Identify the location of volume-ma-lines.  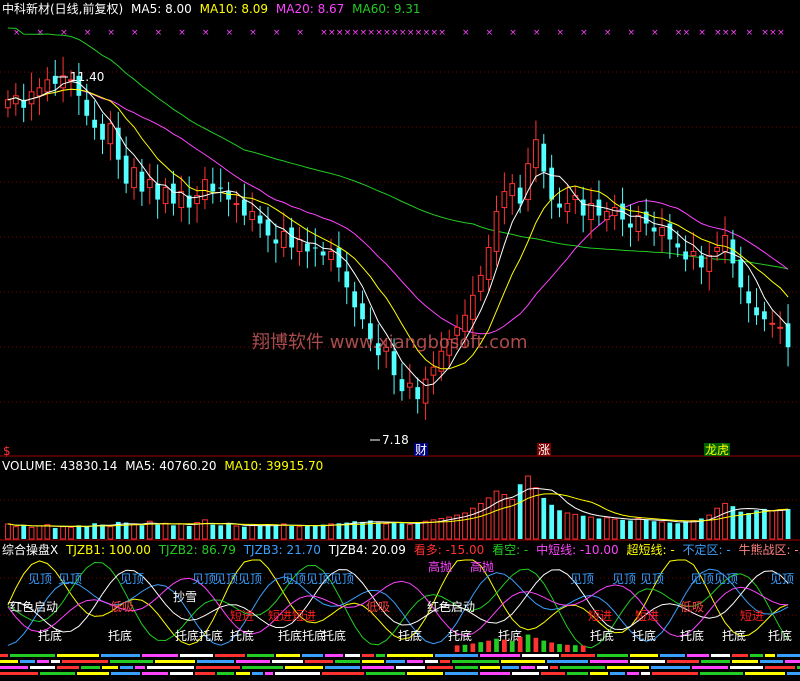
(398, 507).